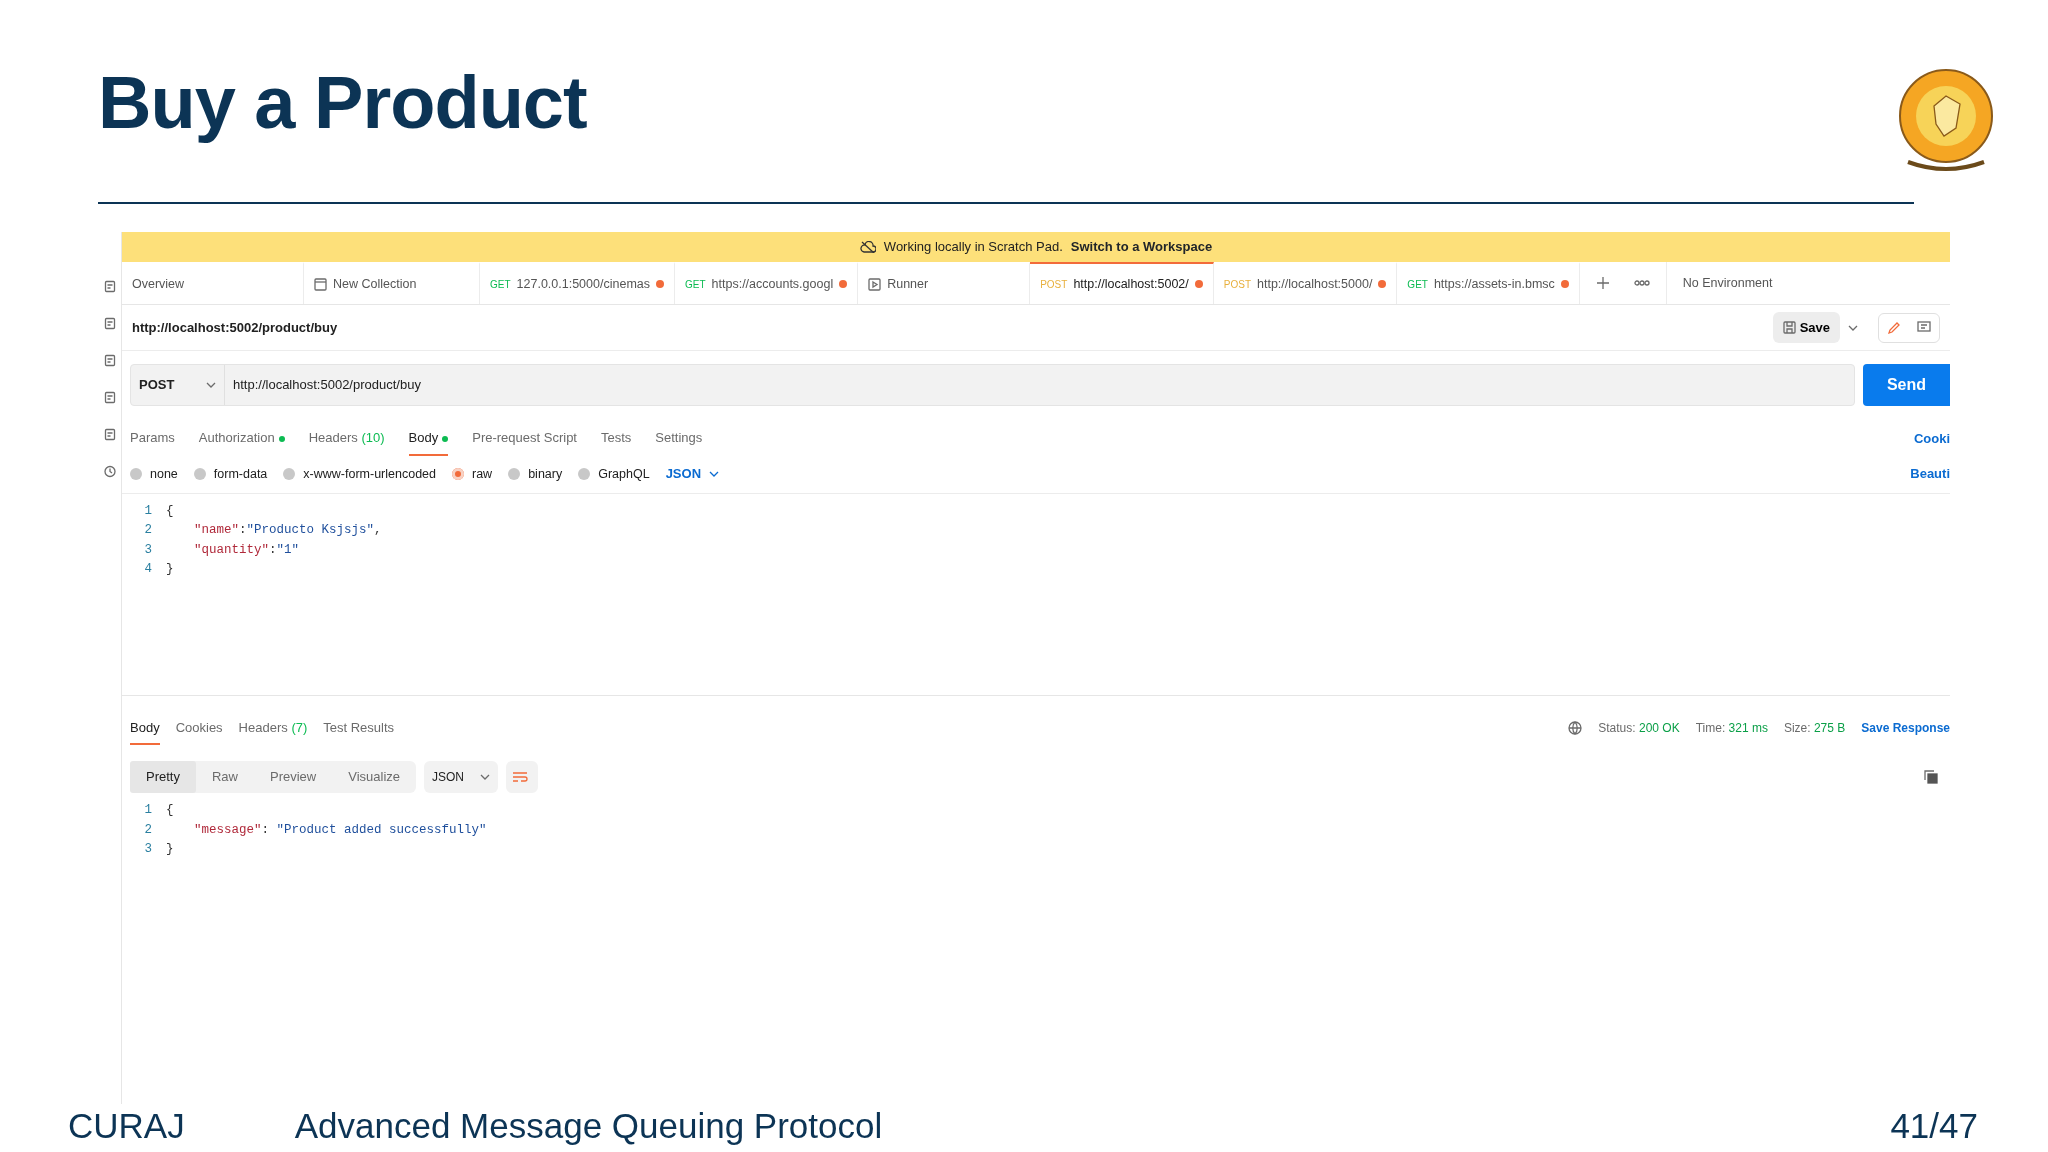  Describe the element at coordinates (273, 728) in the screenshot. I see `response-tab: Headers (7)` at that location.